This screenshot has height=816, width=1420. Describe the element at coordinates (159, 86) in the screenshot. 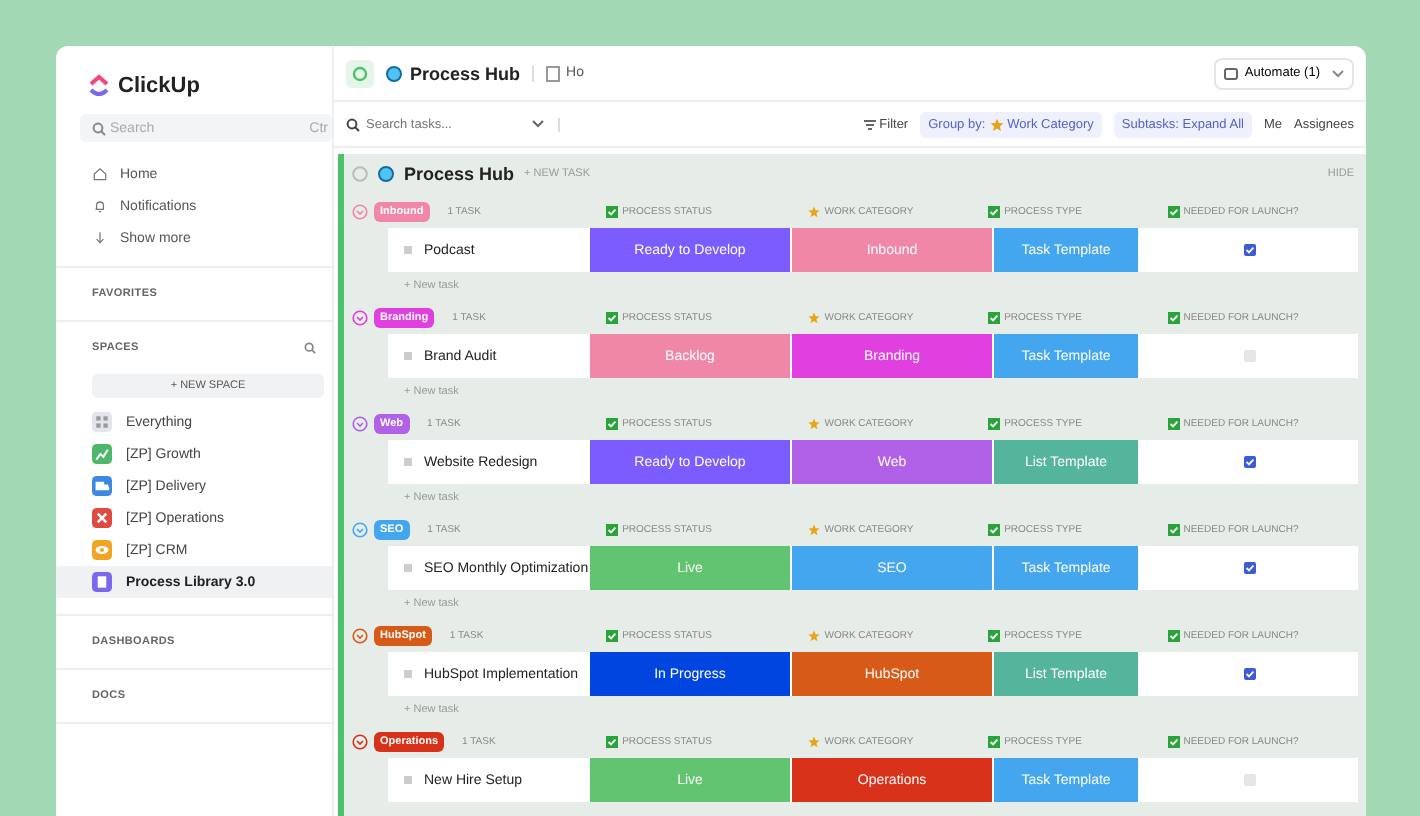

I see `app-logo-text: ClickUp` at that location.